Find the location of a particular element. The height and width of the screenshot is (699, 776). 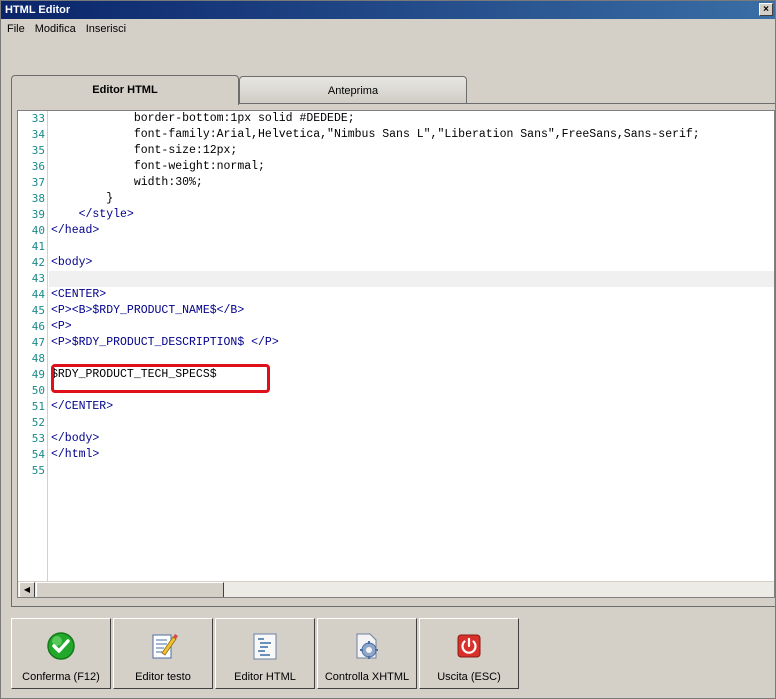

line-number: 37 is located at coordinates (38, 182).